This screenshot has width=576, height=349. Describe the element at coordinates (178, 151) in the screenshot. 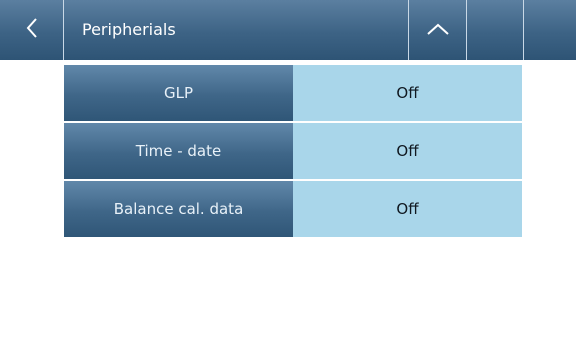

I see `setting-label: Time - date` at that location.